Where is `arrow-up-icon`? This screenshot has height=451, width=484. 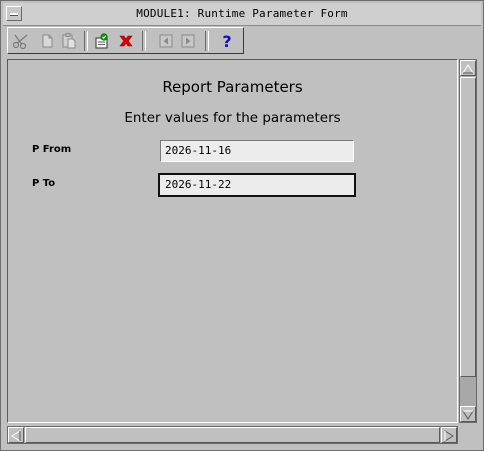 arrow-up-icon is located at coordinates (468, 69).